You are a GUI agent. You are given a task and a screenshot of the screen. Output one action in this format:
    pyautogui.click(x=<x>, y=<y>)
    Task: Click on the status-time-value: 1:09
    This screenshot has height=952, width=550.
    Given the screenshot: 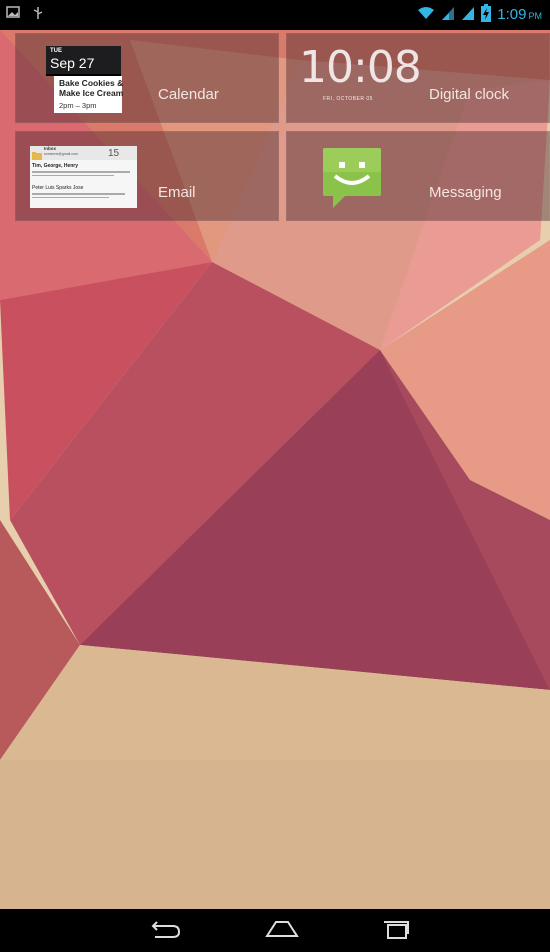 What is the action you would take?
    pyautogui.click(x=512, y=14)
    